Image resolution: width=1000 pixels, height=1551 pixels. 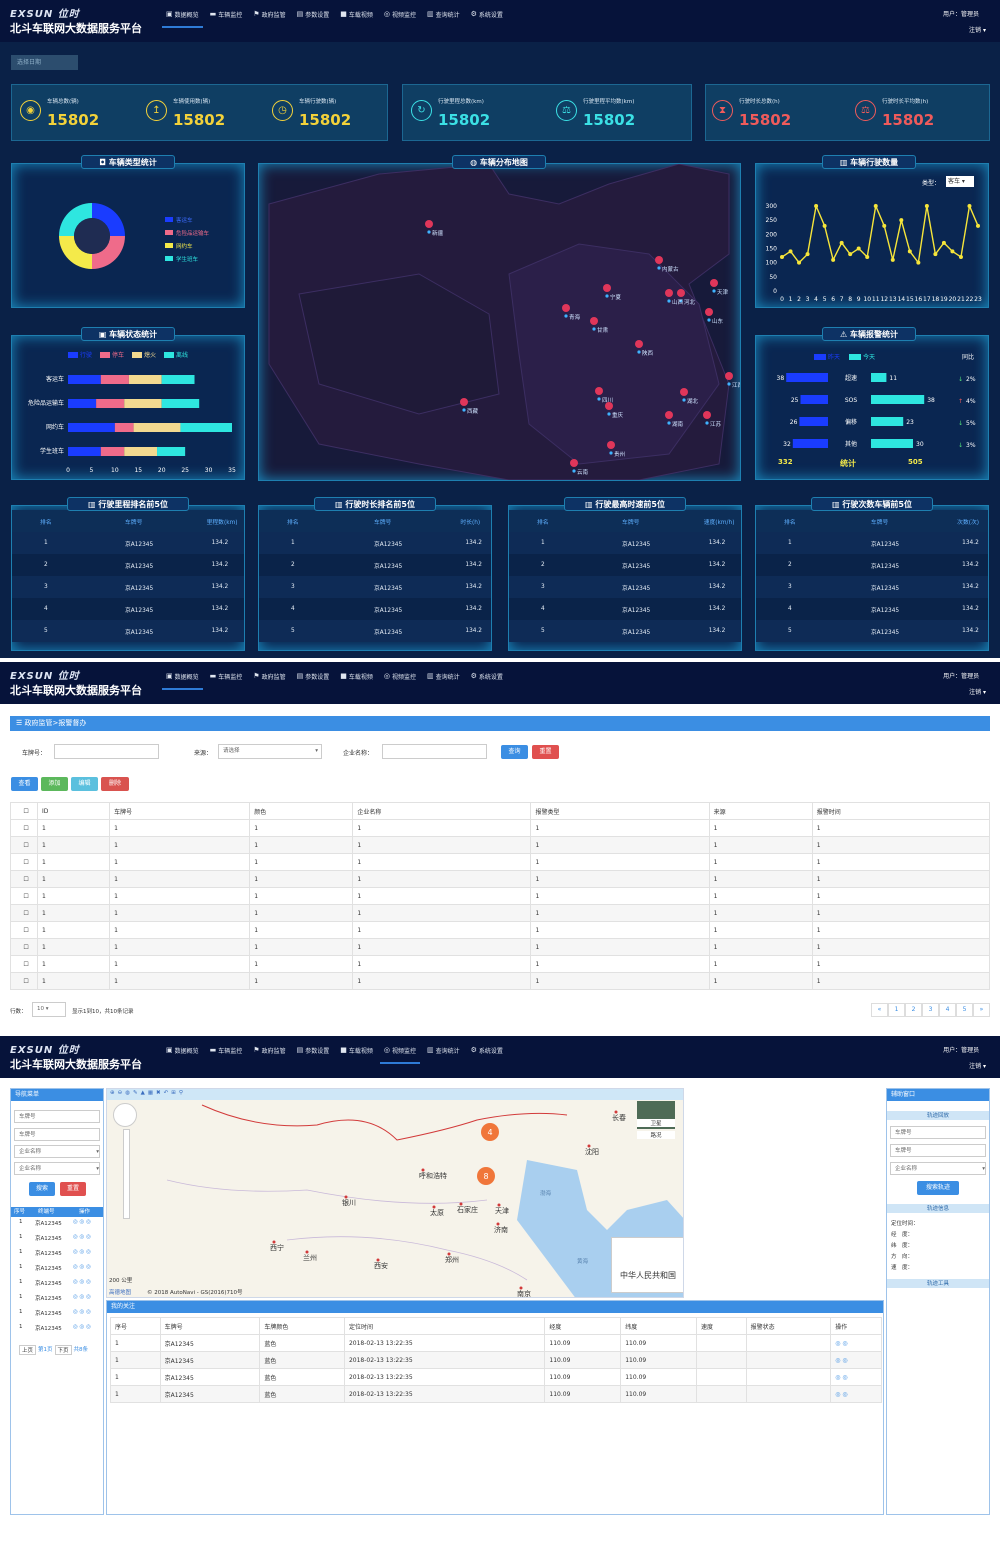 What do you see at coordinates (28, 1350) in the screenshot?
I see `prev-page: 上页` at bounding box center [28, 1350].